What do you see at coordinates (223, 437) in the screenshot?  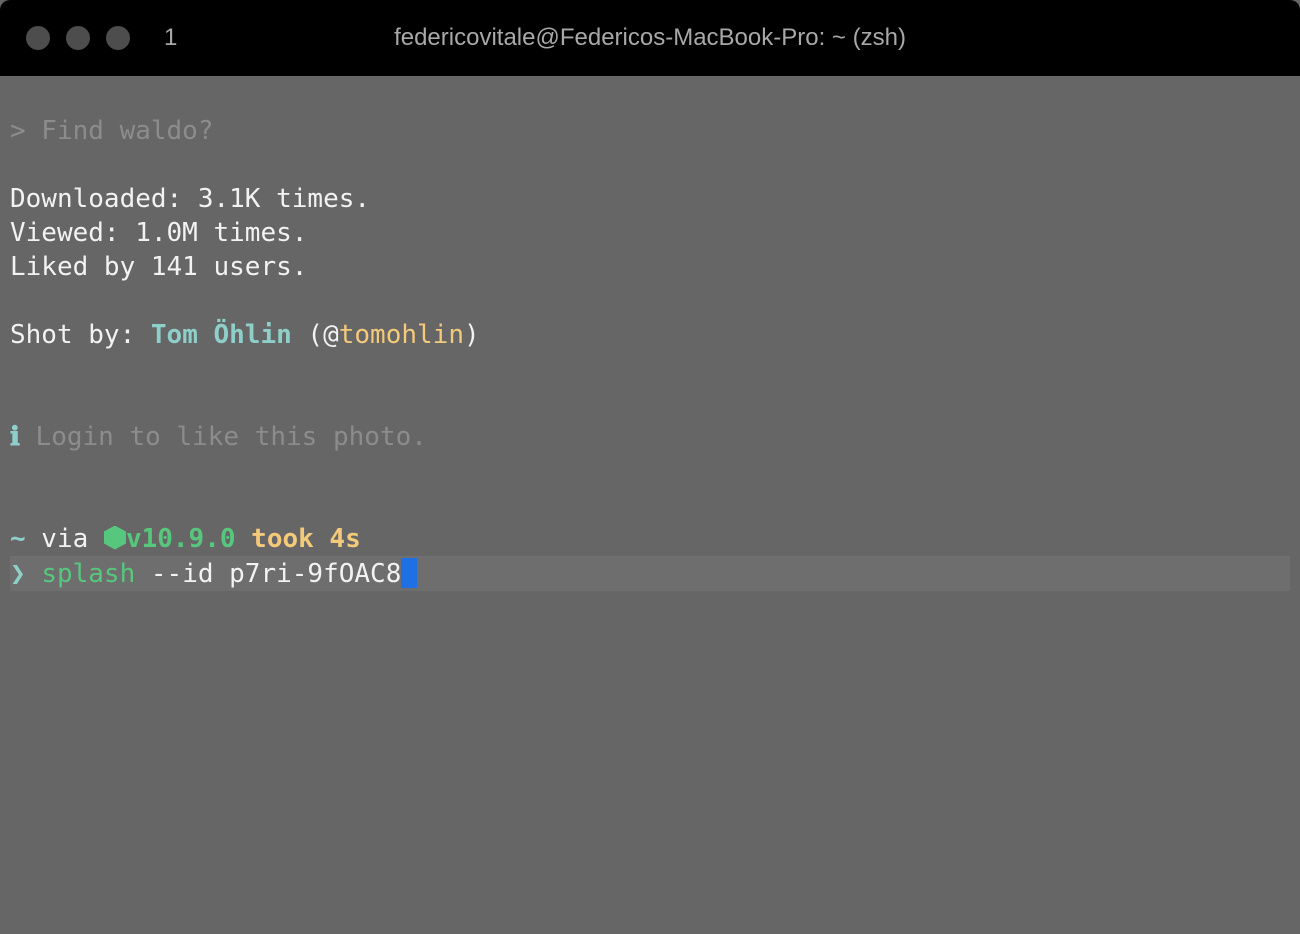 I see `info-message: Login to like this photo.` at bounding box center [223, 437].